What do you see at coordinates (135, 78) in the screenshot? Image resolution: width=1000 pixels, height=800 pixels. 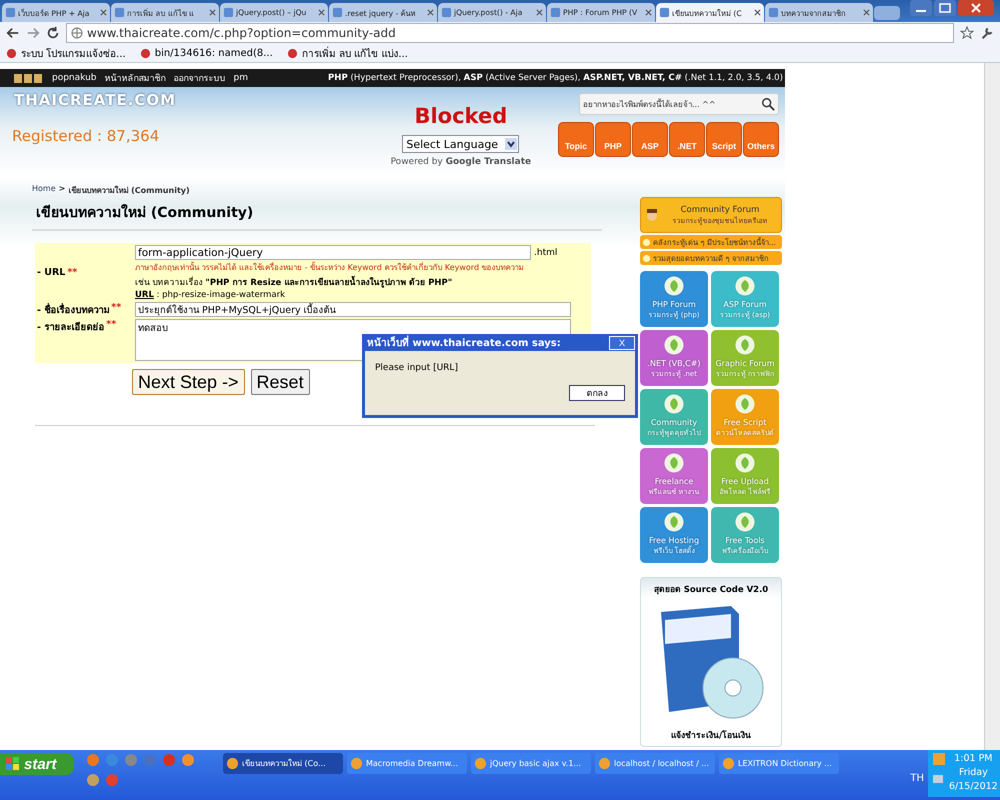 I see `member-home-link: หน้าหลักสมาชิก` at bounding box center [135, 78].